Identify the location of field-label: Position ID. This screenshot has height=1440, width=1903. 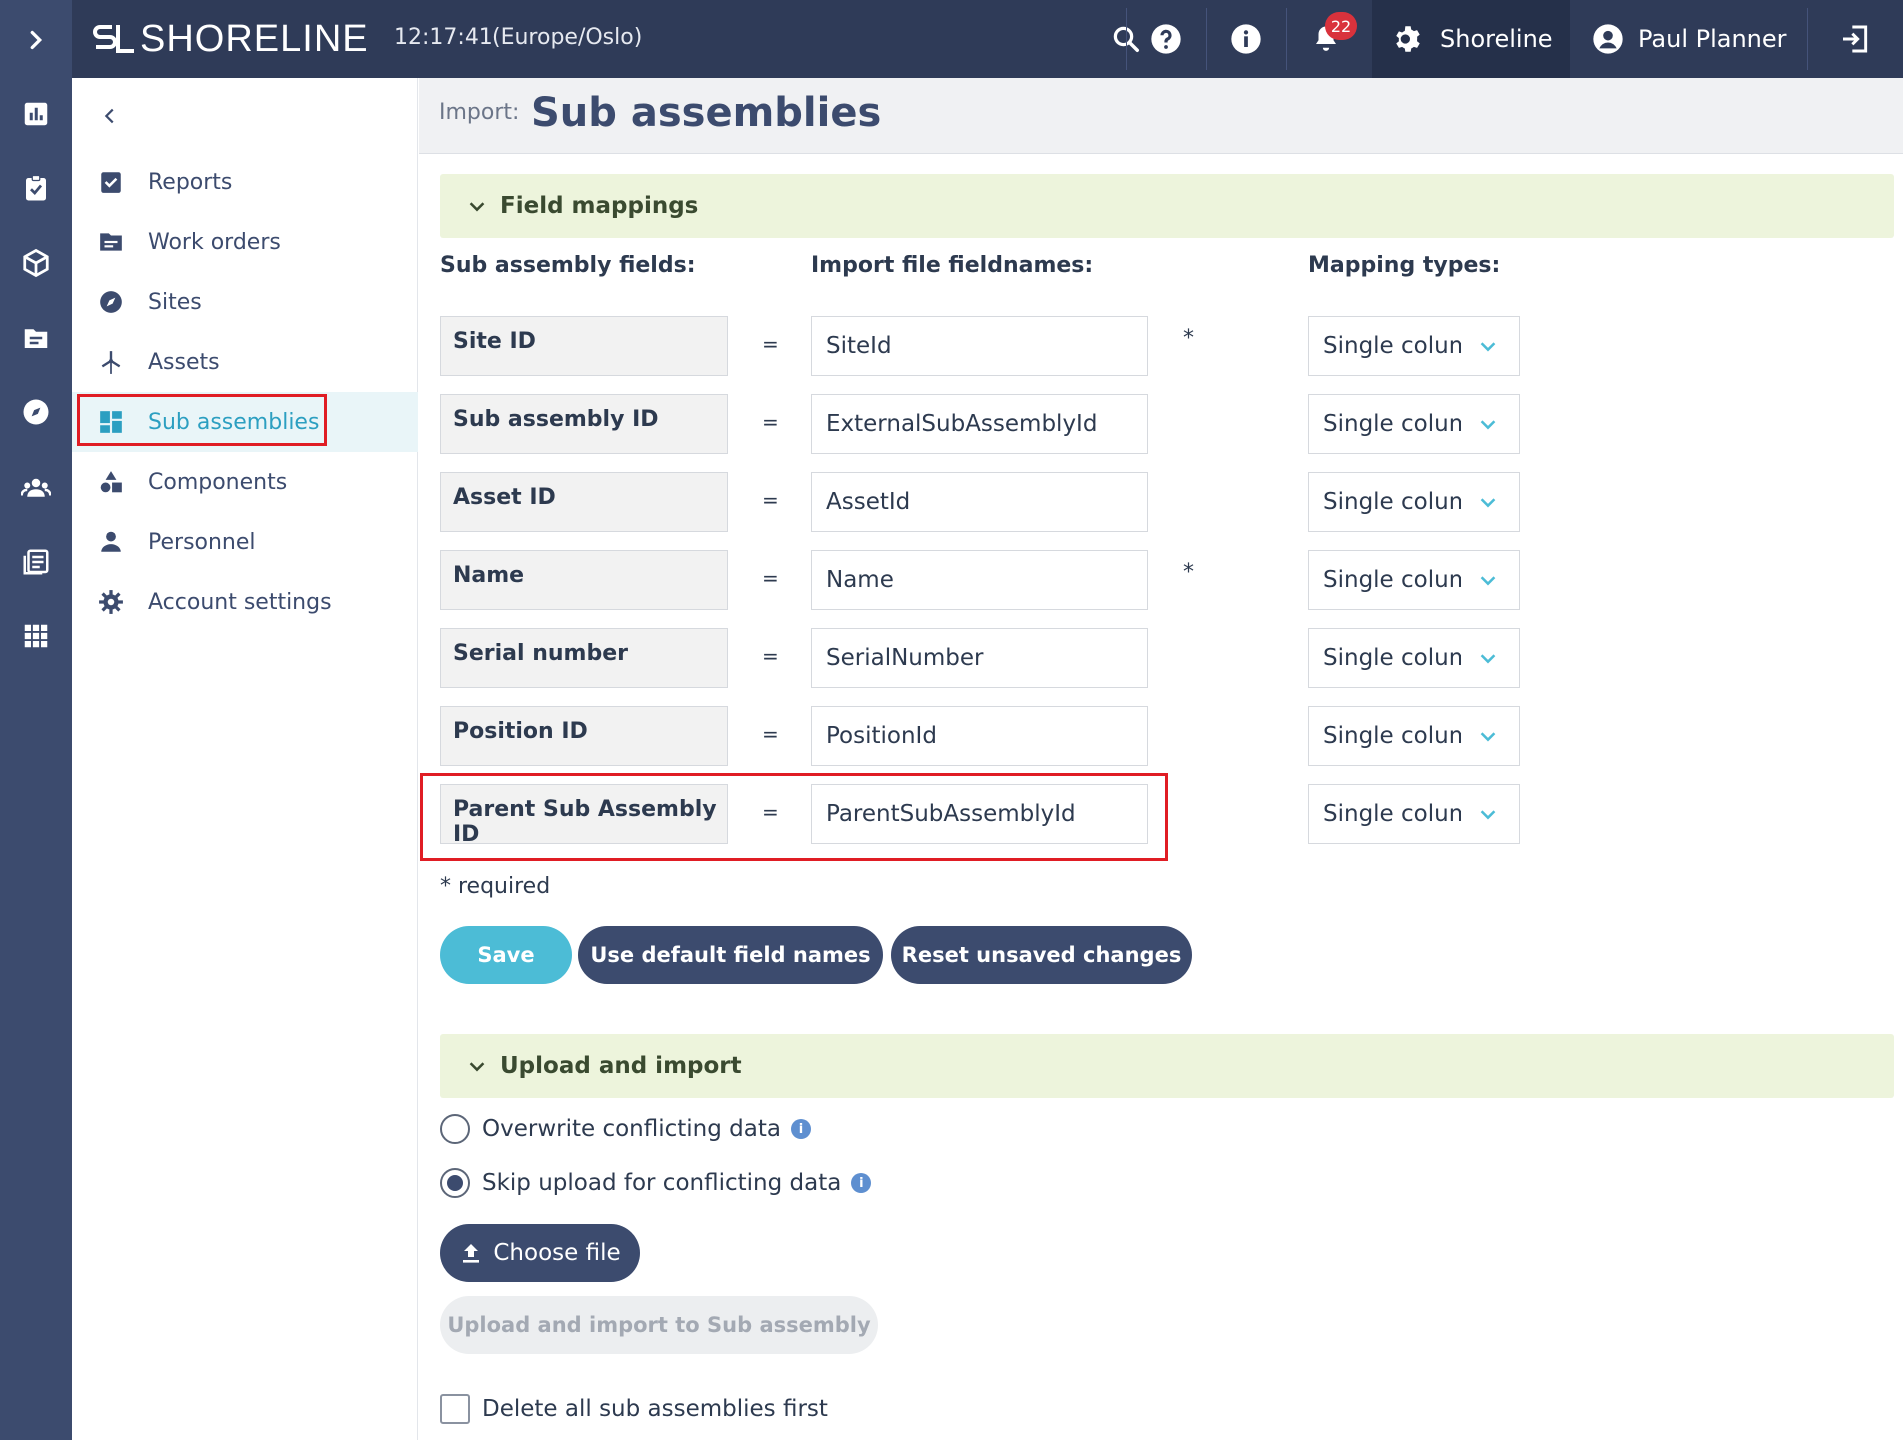
(584, 736).